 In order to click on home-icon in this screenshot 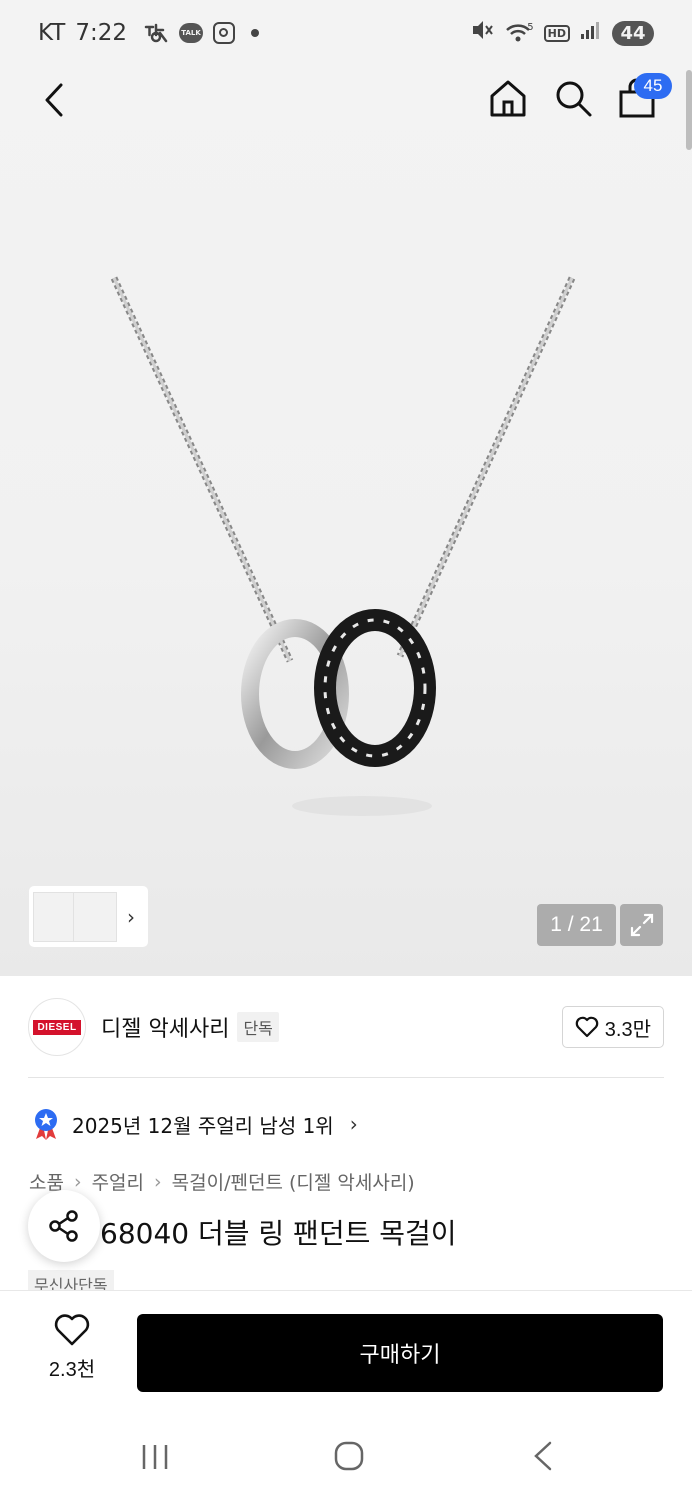, I will do `click(508, 98)`.